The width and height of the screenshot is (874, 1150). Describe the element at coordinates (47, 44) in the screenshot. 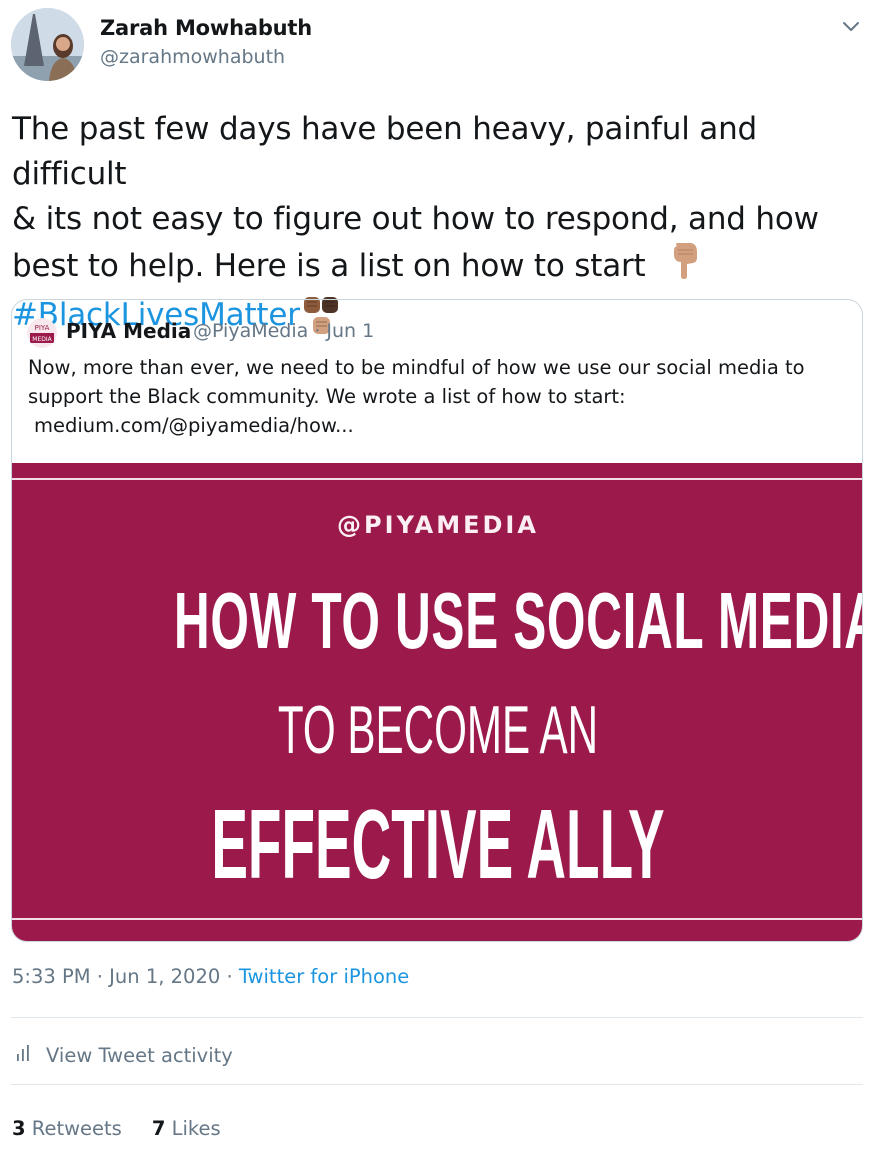

I see `author-avatar` at that location.